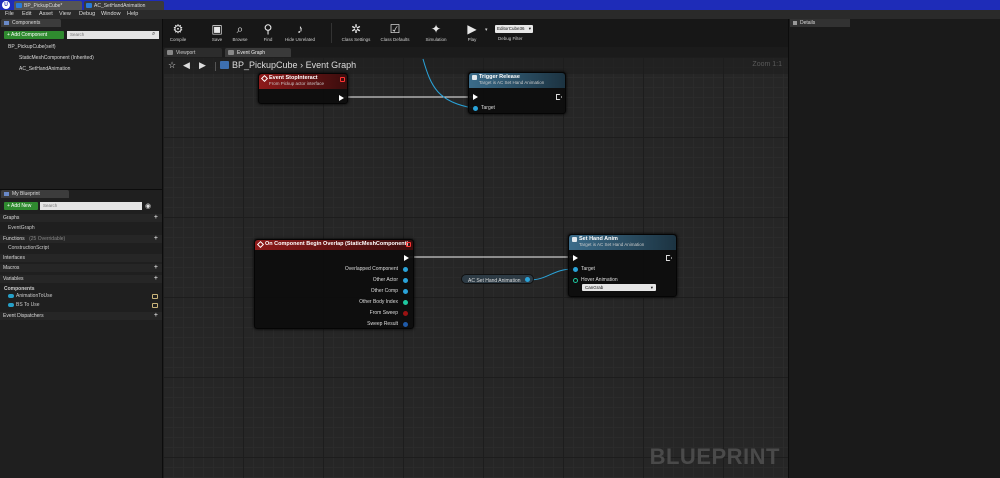 This screenshot has height=478, width=1000. I want to click on add-function-plus-icon: +, so click(156, 239).